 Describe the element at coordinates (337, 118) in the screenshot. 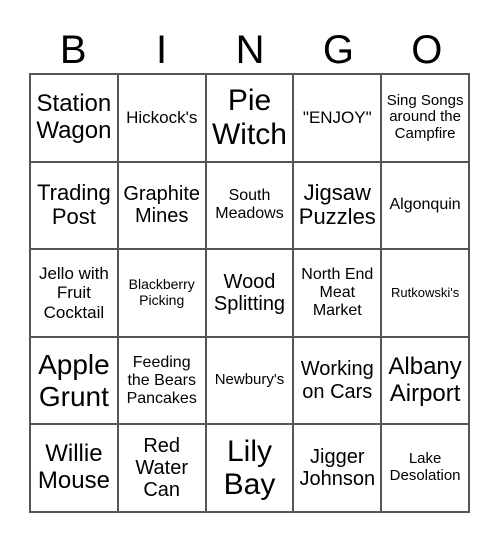

I see `bingo-cell: "ENJOY"` at that location.